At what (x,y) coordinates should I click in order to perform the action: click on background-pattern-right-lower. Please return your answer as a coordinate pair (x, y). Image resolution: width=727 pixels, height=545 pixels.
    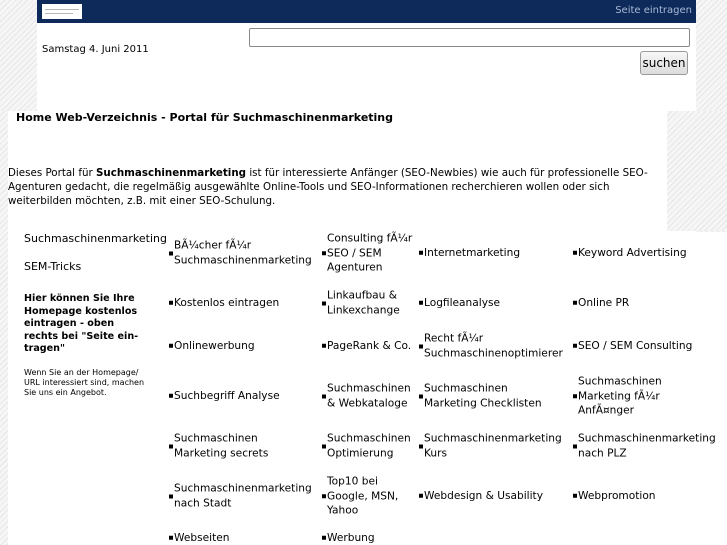
    Looking at the image, I should click on (697, 171).